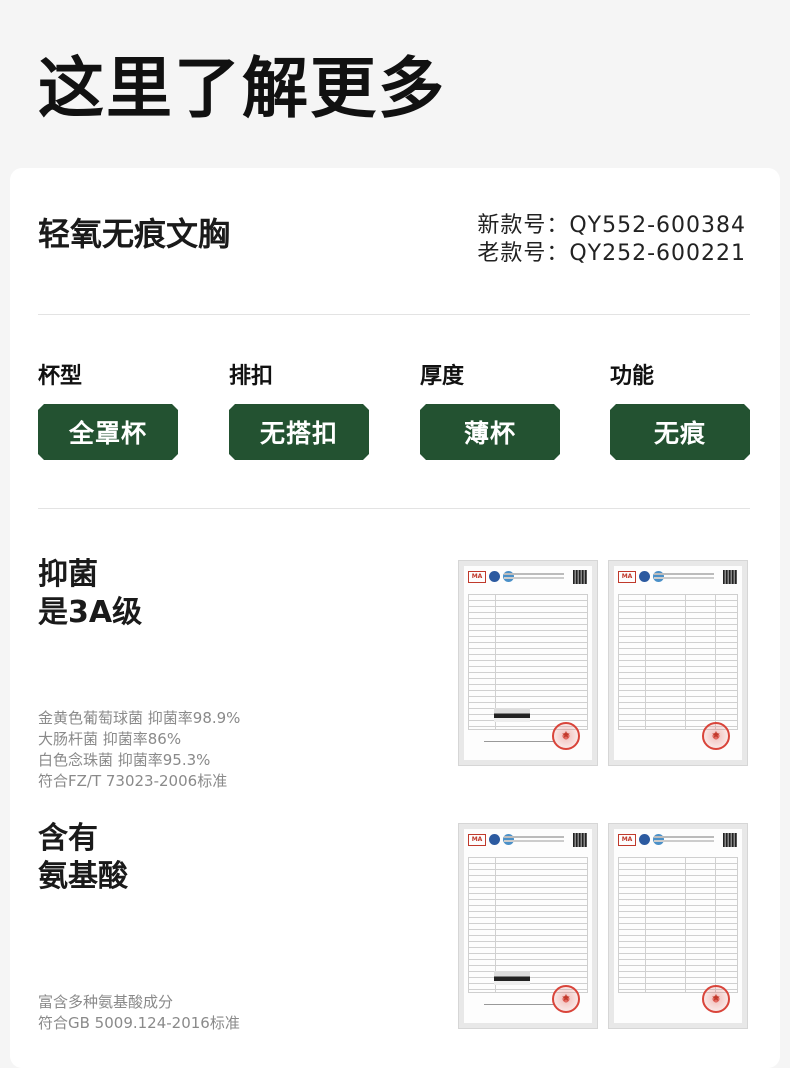 The height and width of the screenshot is (1068, 790). I want to click on feature-title-line: 氨基酸, so click(83, 876).